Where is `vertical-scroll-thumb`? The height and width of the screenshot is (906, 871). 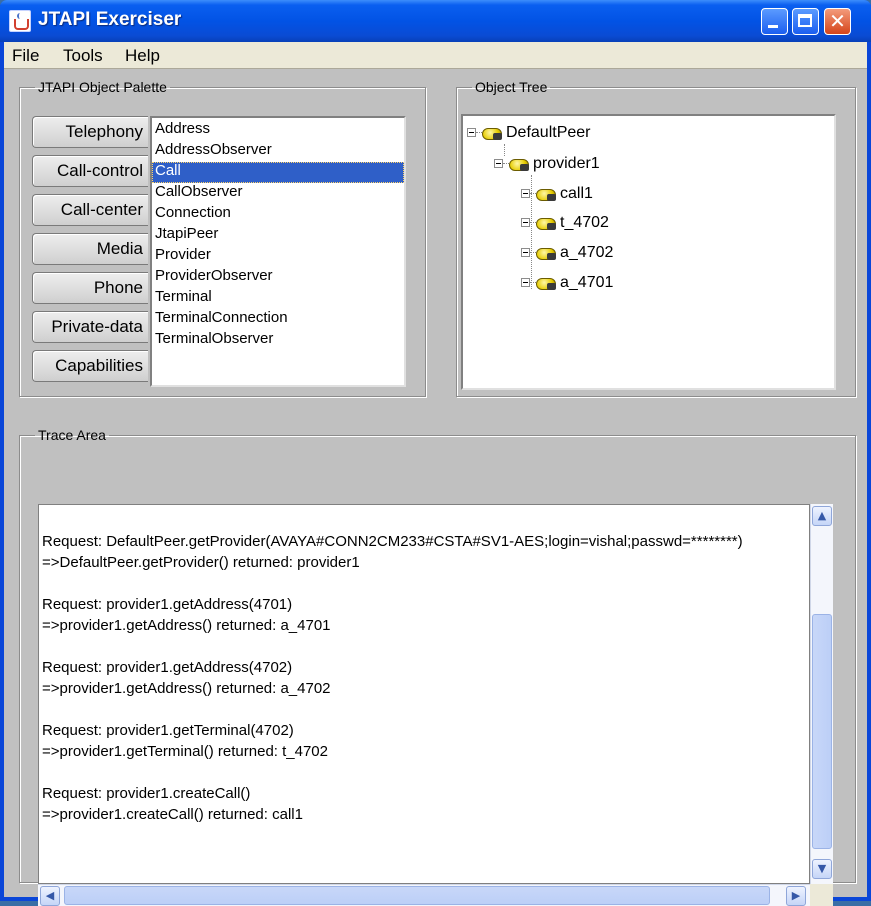 vertical-scroll-thumb is located at coordinates (822, 731).